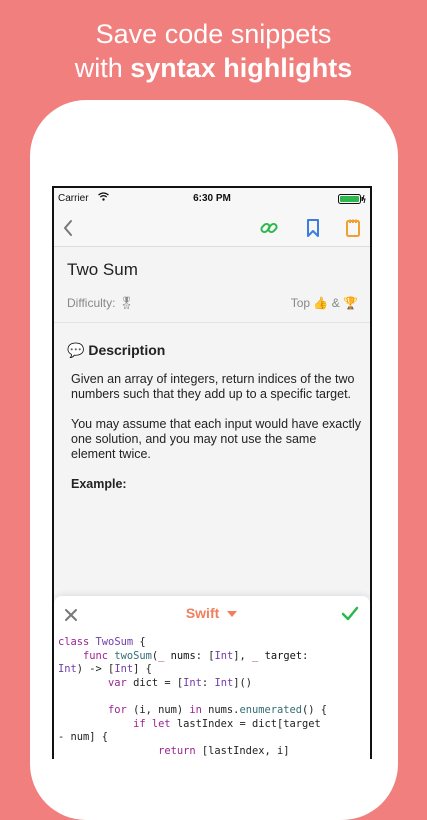 This screenshot has height=820, width=427. Describe the element at coordinates (227, 723) in the screenshot. I see `code-line: if let lastIndex = dict[target` at that location.